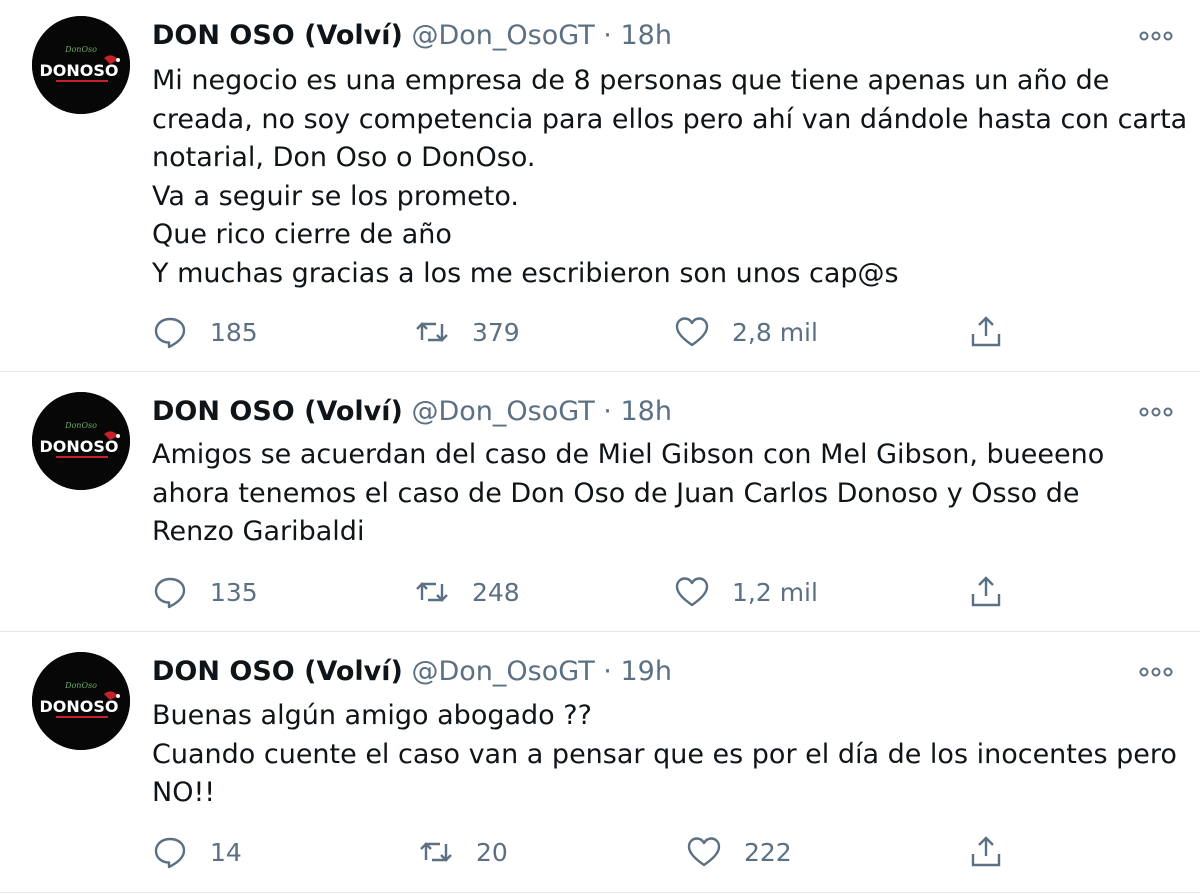 This screenshot has height=895, width=1200. Describe the element at coordinates (467, 332) in the screenshot. I see `retweet-button: 379` at that location.